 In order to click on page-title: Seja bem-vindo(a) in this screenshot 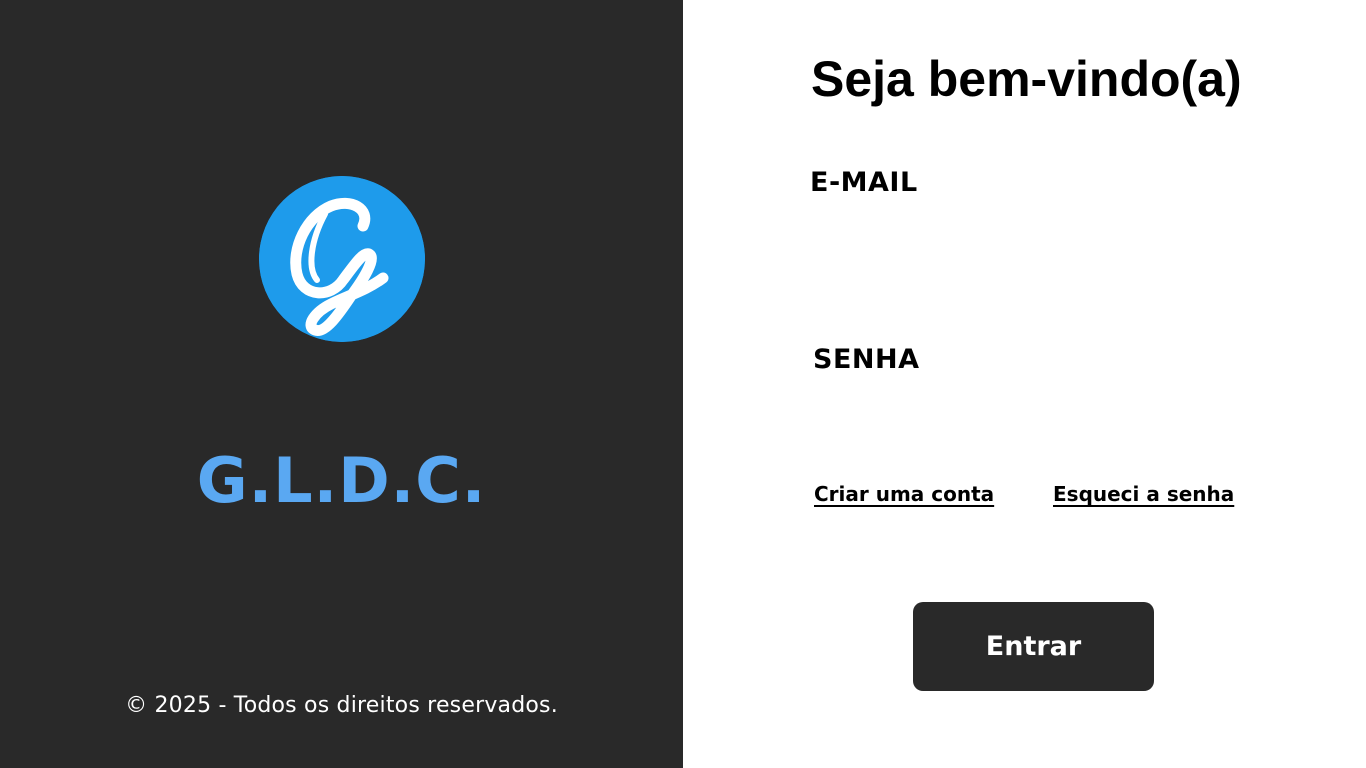, I will do `click(1026, 79)`.